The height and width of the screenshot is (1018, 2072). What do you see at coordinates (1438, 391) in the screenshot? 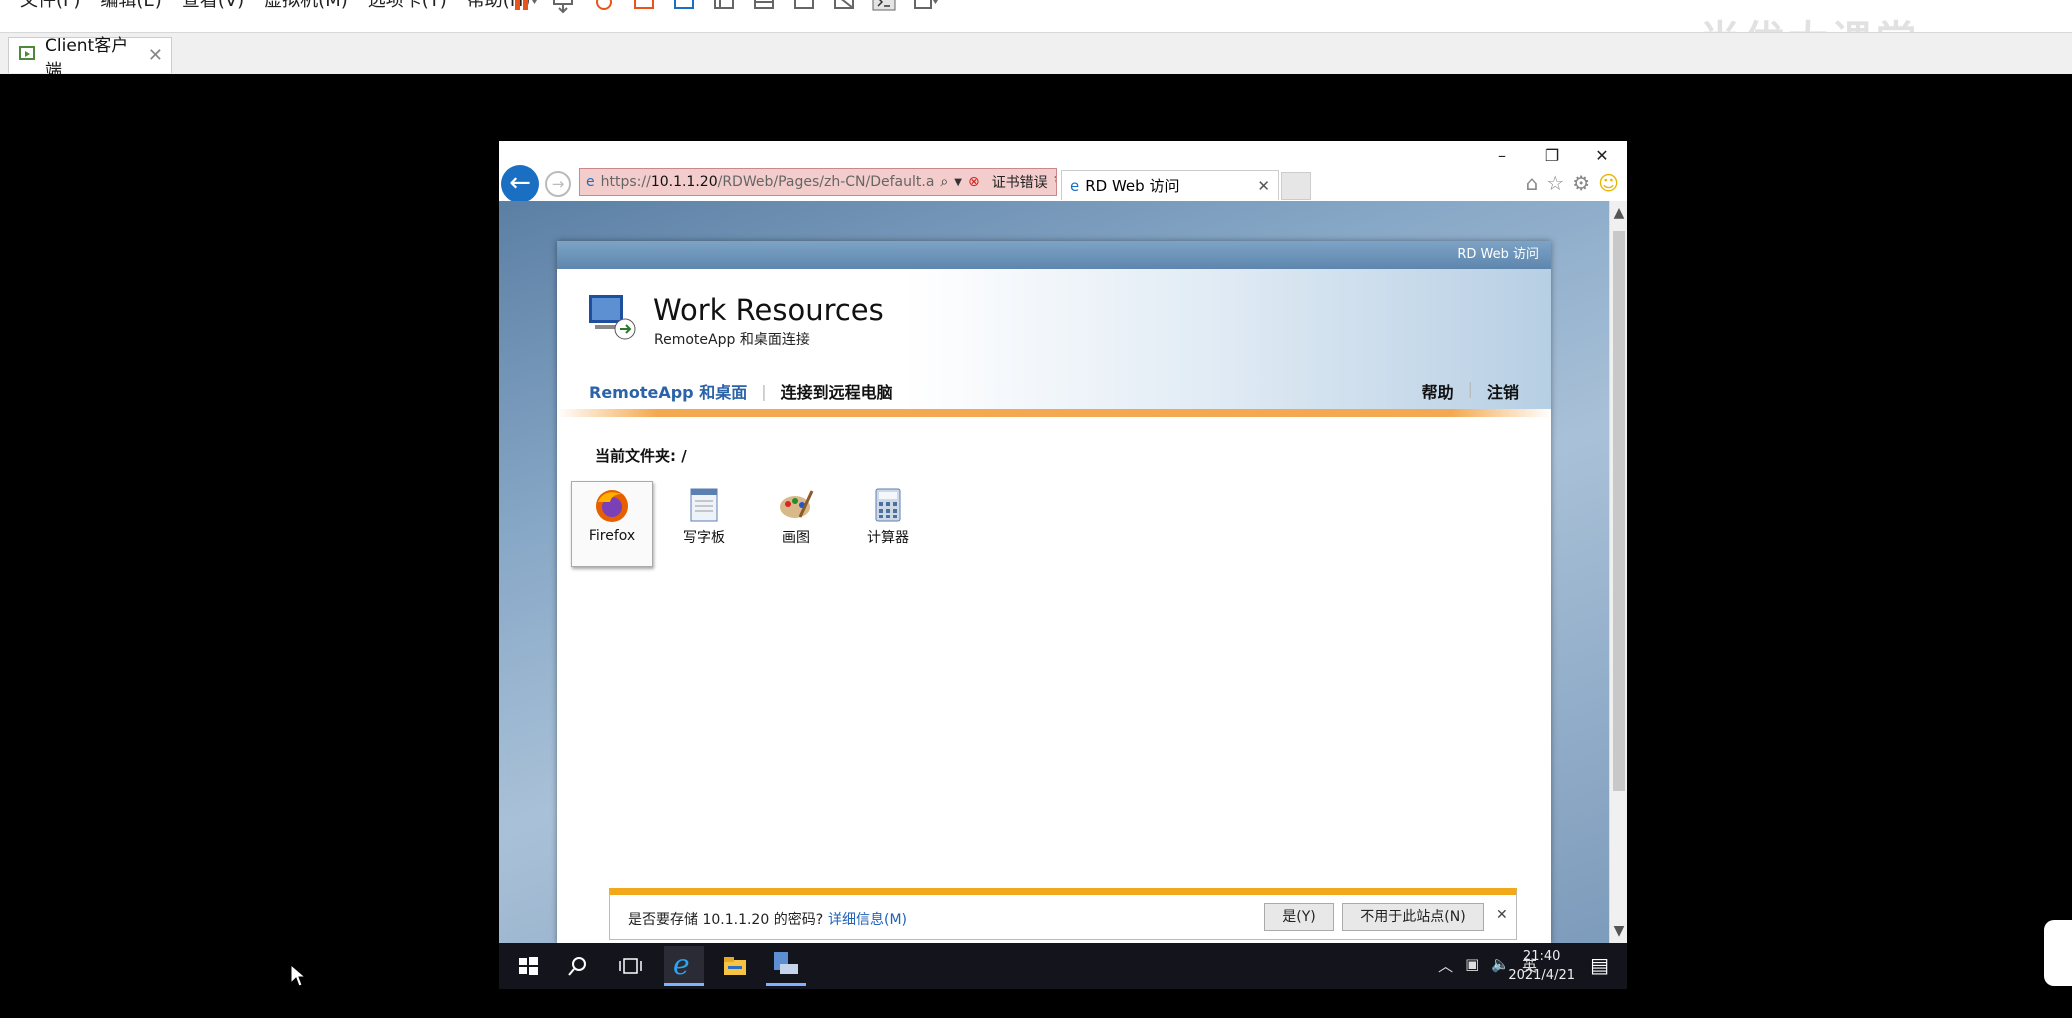
I see `nav-help: 帮助` at bounding box center [1438, 391].